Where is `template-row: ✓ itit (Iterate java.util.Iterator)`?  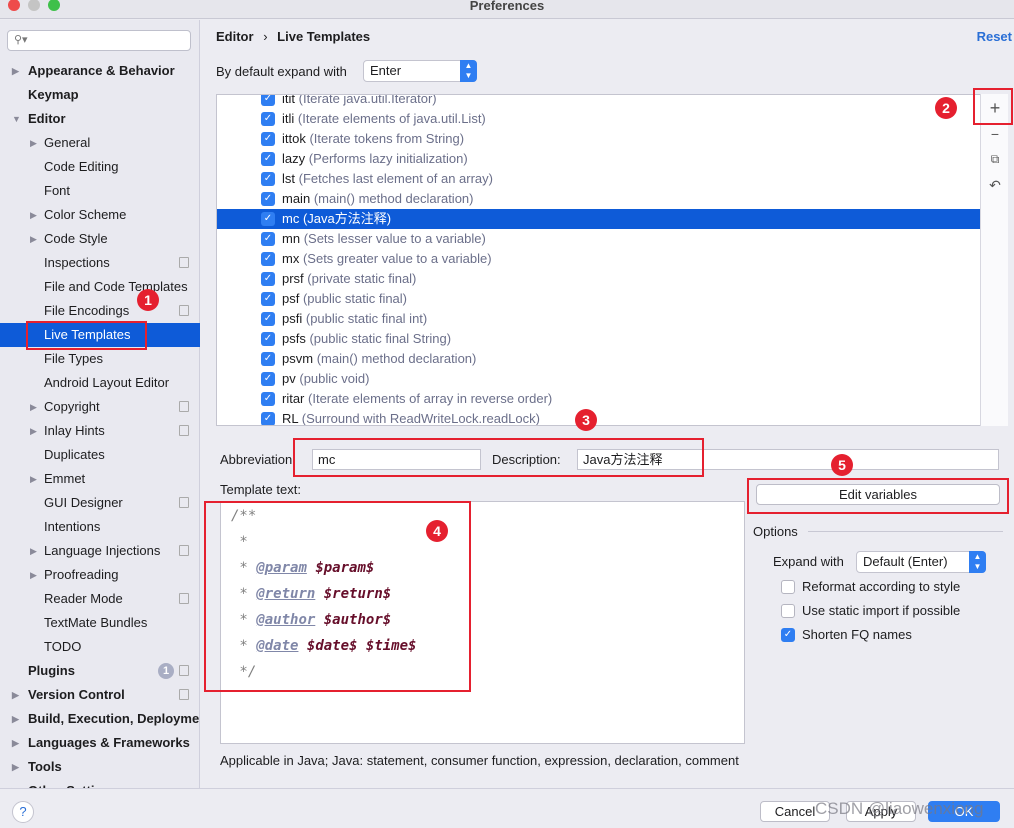
template-row: ✓ itit (Iterate java.util.Iterator) is located at coordinates (599, 102).